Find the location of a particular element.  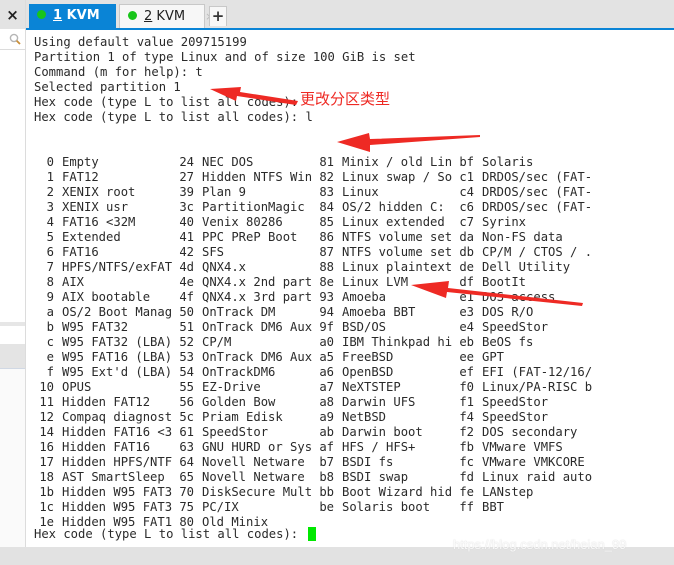

partition-type-code: af is located at coordinates (326, 447).